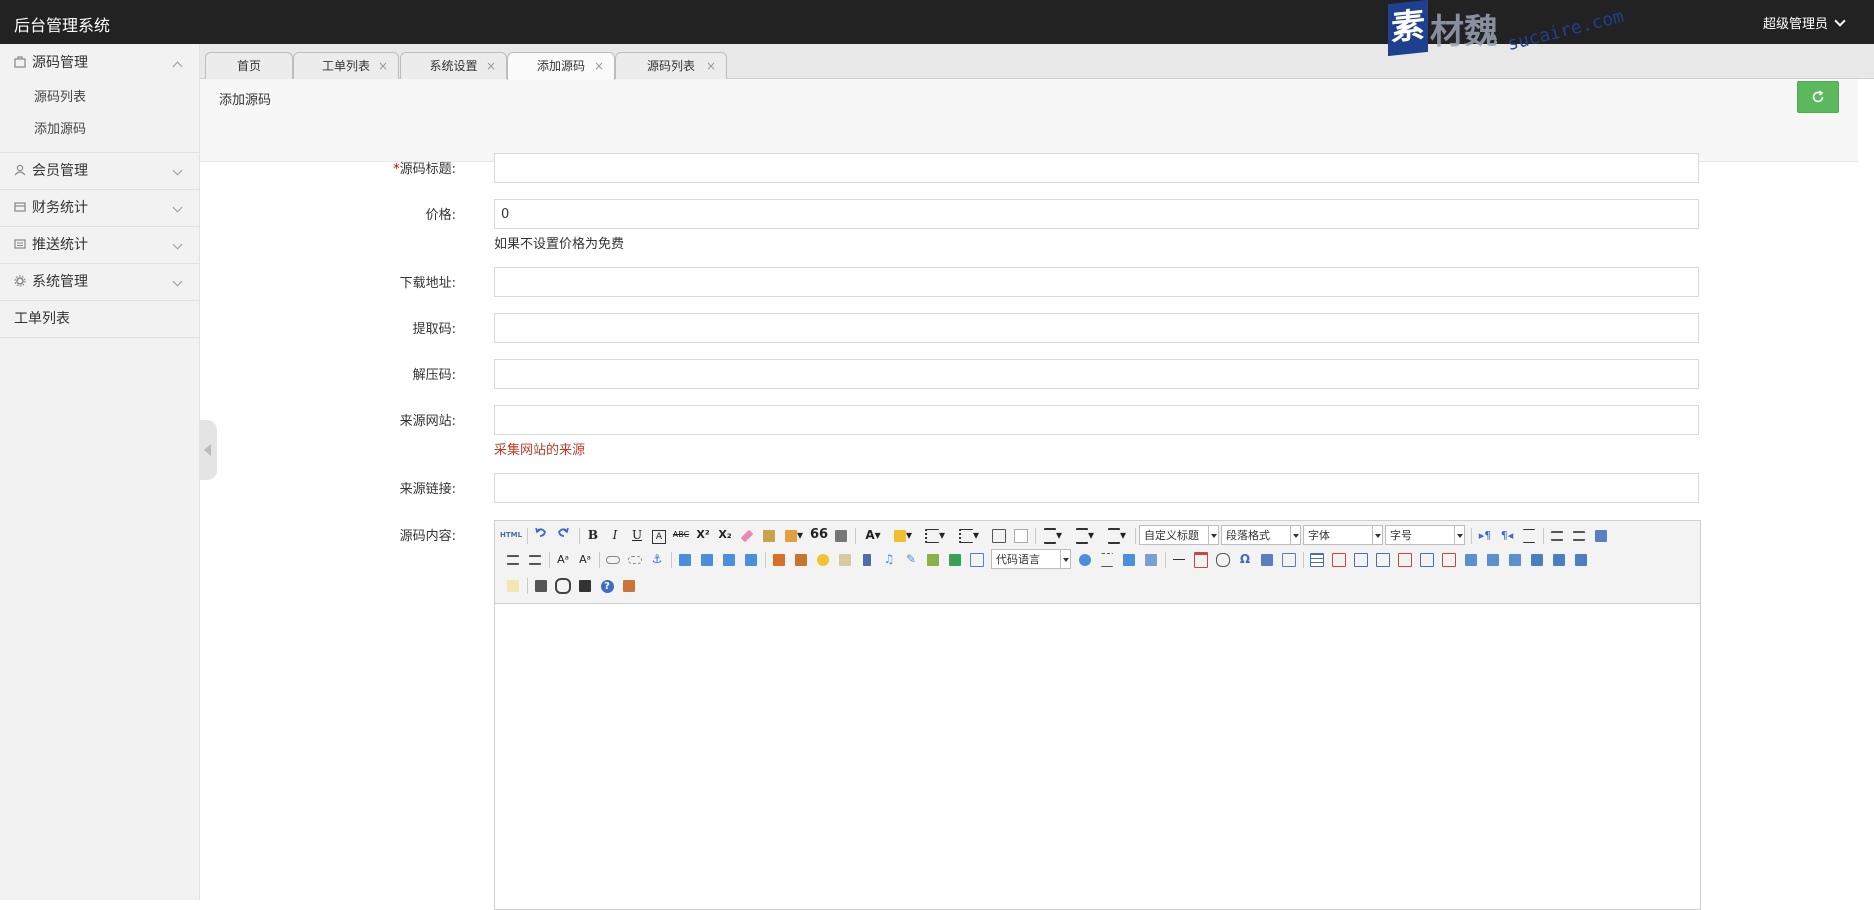  What do you see at coordinates (671, 65) in the screenshot?
I see `tab-source-list: 源码列表 ×` at bounding box center [671, 65].